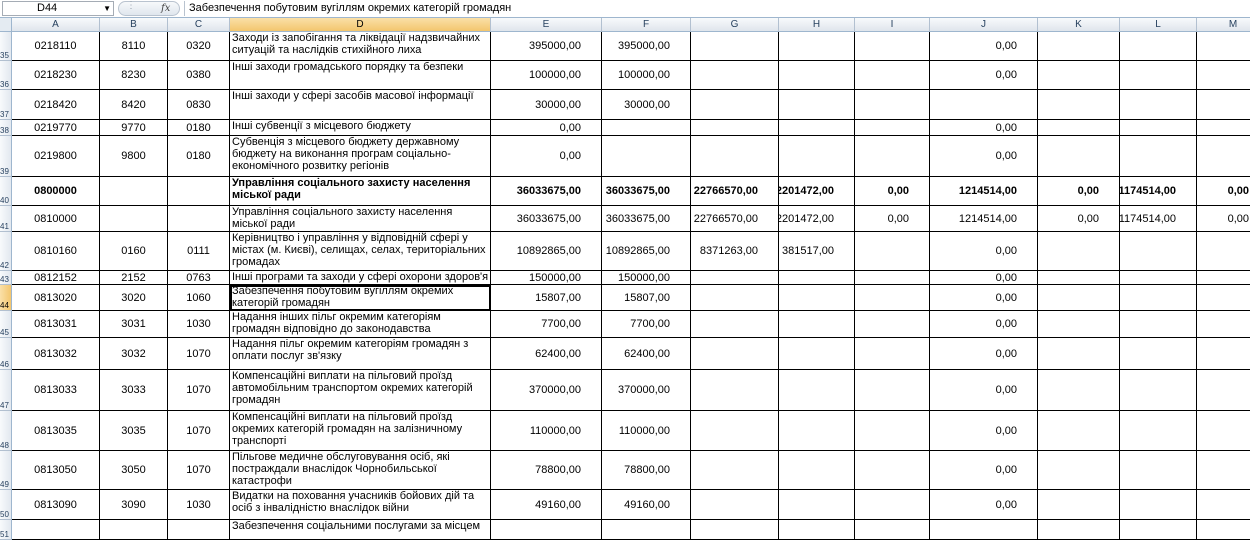 The height and width of the screenshot is (540, 1250). What do you see at coordinates (984, 470) in the screenshot?
I see `cell-j49: 0,00` at bounding box center [984, 470].